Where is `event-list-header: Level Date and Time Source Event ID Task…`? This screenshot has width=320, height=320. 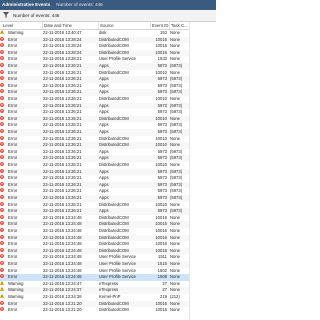
event-list-header: Level Date and Time Source Event ID Task… is located at coordinates (108, 26).